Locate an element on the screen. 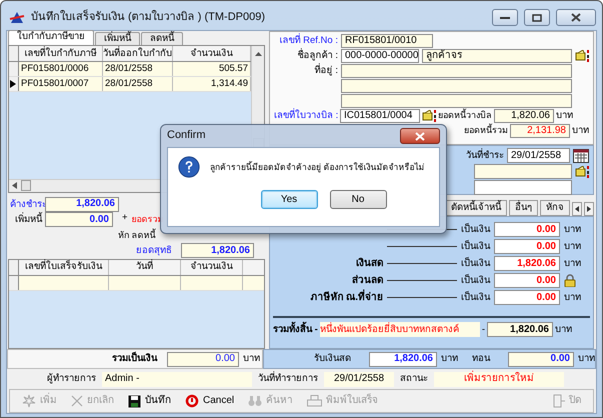  tab: ตัดหนี้เจ้าหนี้ is located at coordinates (476, 208).